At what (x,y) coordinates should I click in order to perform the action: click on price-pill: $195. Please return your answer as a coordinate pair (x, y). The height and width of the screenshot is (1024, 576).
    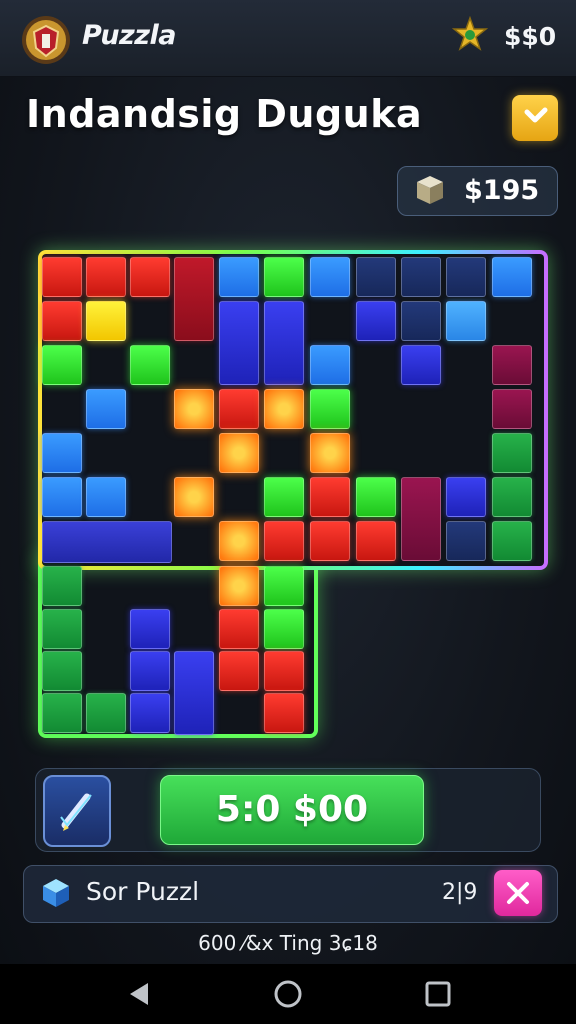
    Looking at the image, I should click on (477, 191).